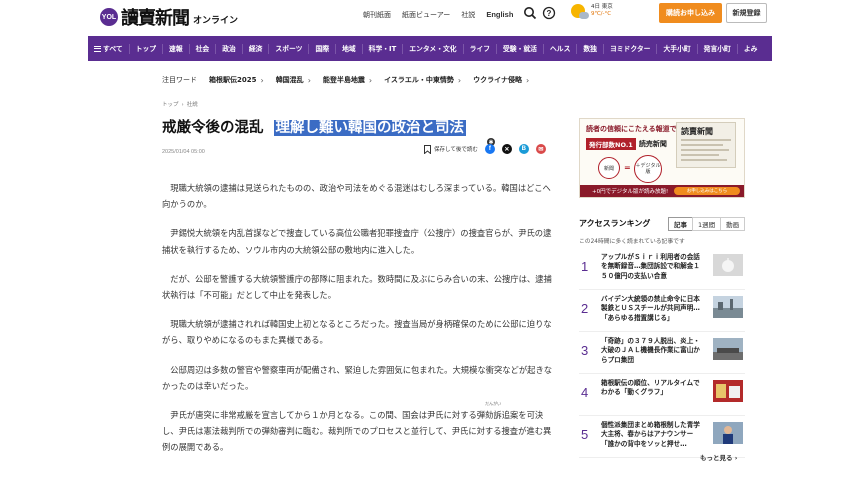 This screenshot has width=860, height=484. Describe the element at coordinates (751, 49) in the screenshot. I see `nav-item-yomi: よみ` at that location.